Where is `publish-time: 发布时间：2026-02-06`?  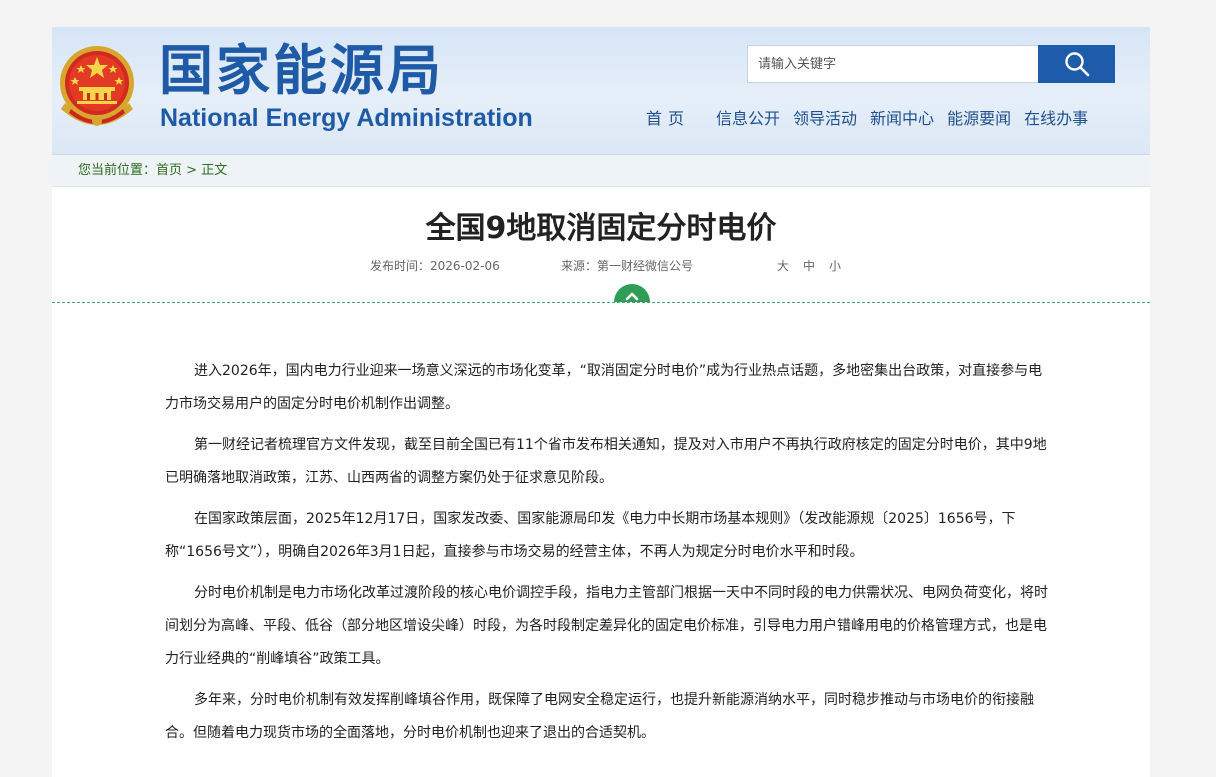
publish-time: 发布时间：2026-02-06 is located at coordinates (435, 266).